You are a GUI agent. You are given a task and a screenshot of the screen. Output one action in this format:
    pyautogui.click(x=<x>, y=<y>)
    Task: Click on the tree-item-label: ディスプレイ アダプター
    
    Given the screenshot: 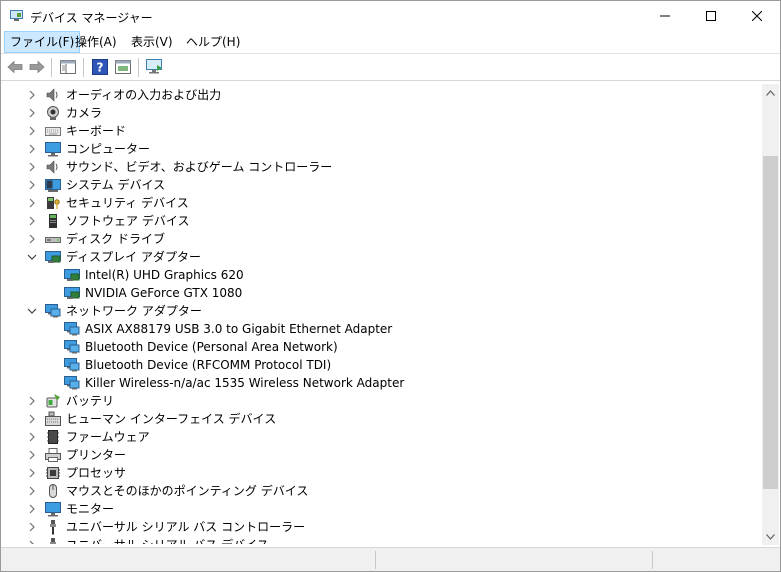 What is the action you would take?
    pyautogui.click(x=133, y=257)
    